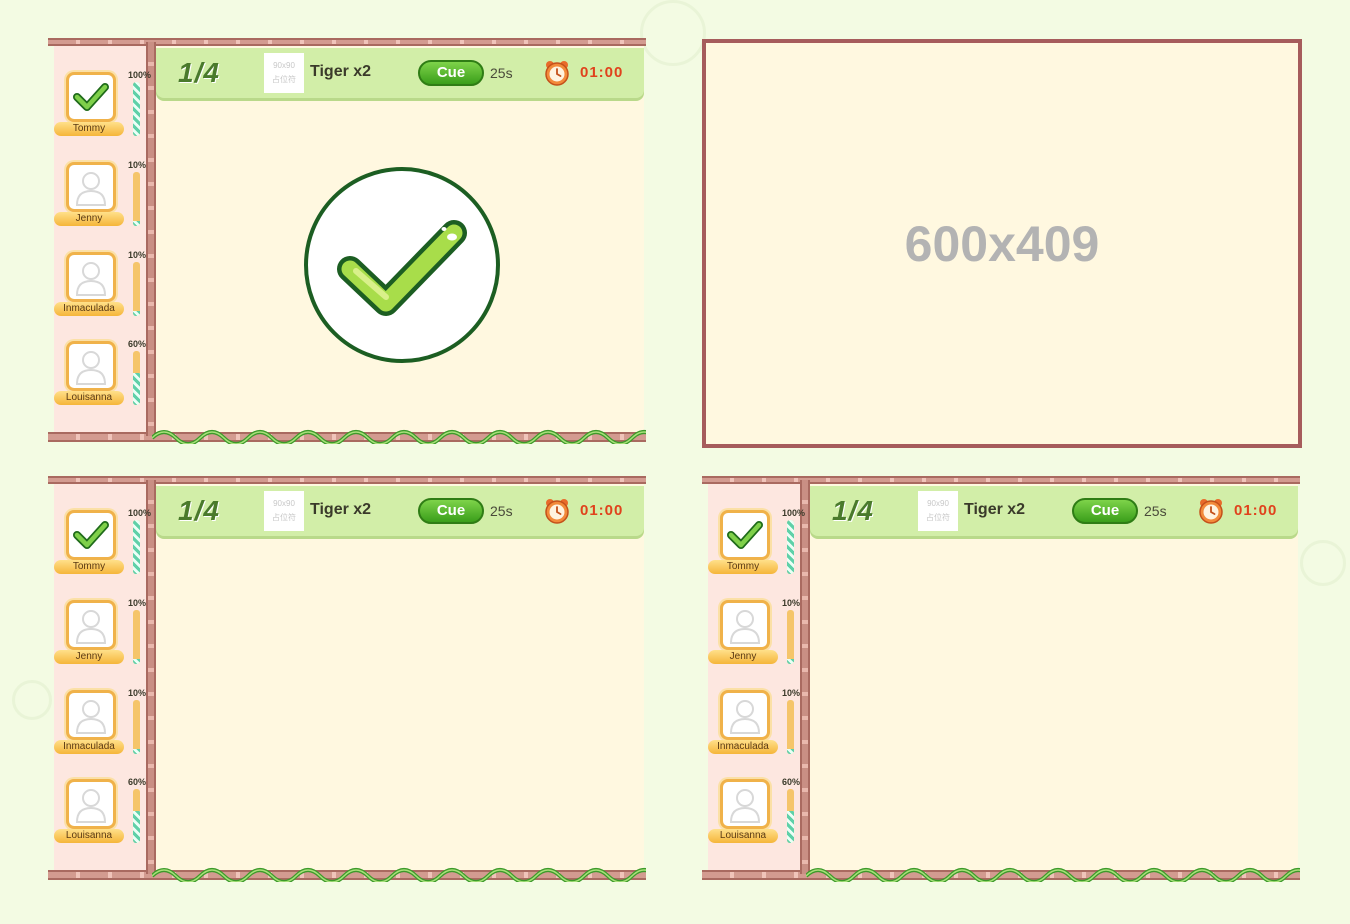 The image size is (1350, 924). Describe the element at coordinates (402, 265) in the screenshot. I see `result-check-badge` at that location.